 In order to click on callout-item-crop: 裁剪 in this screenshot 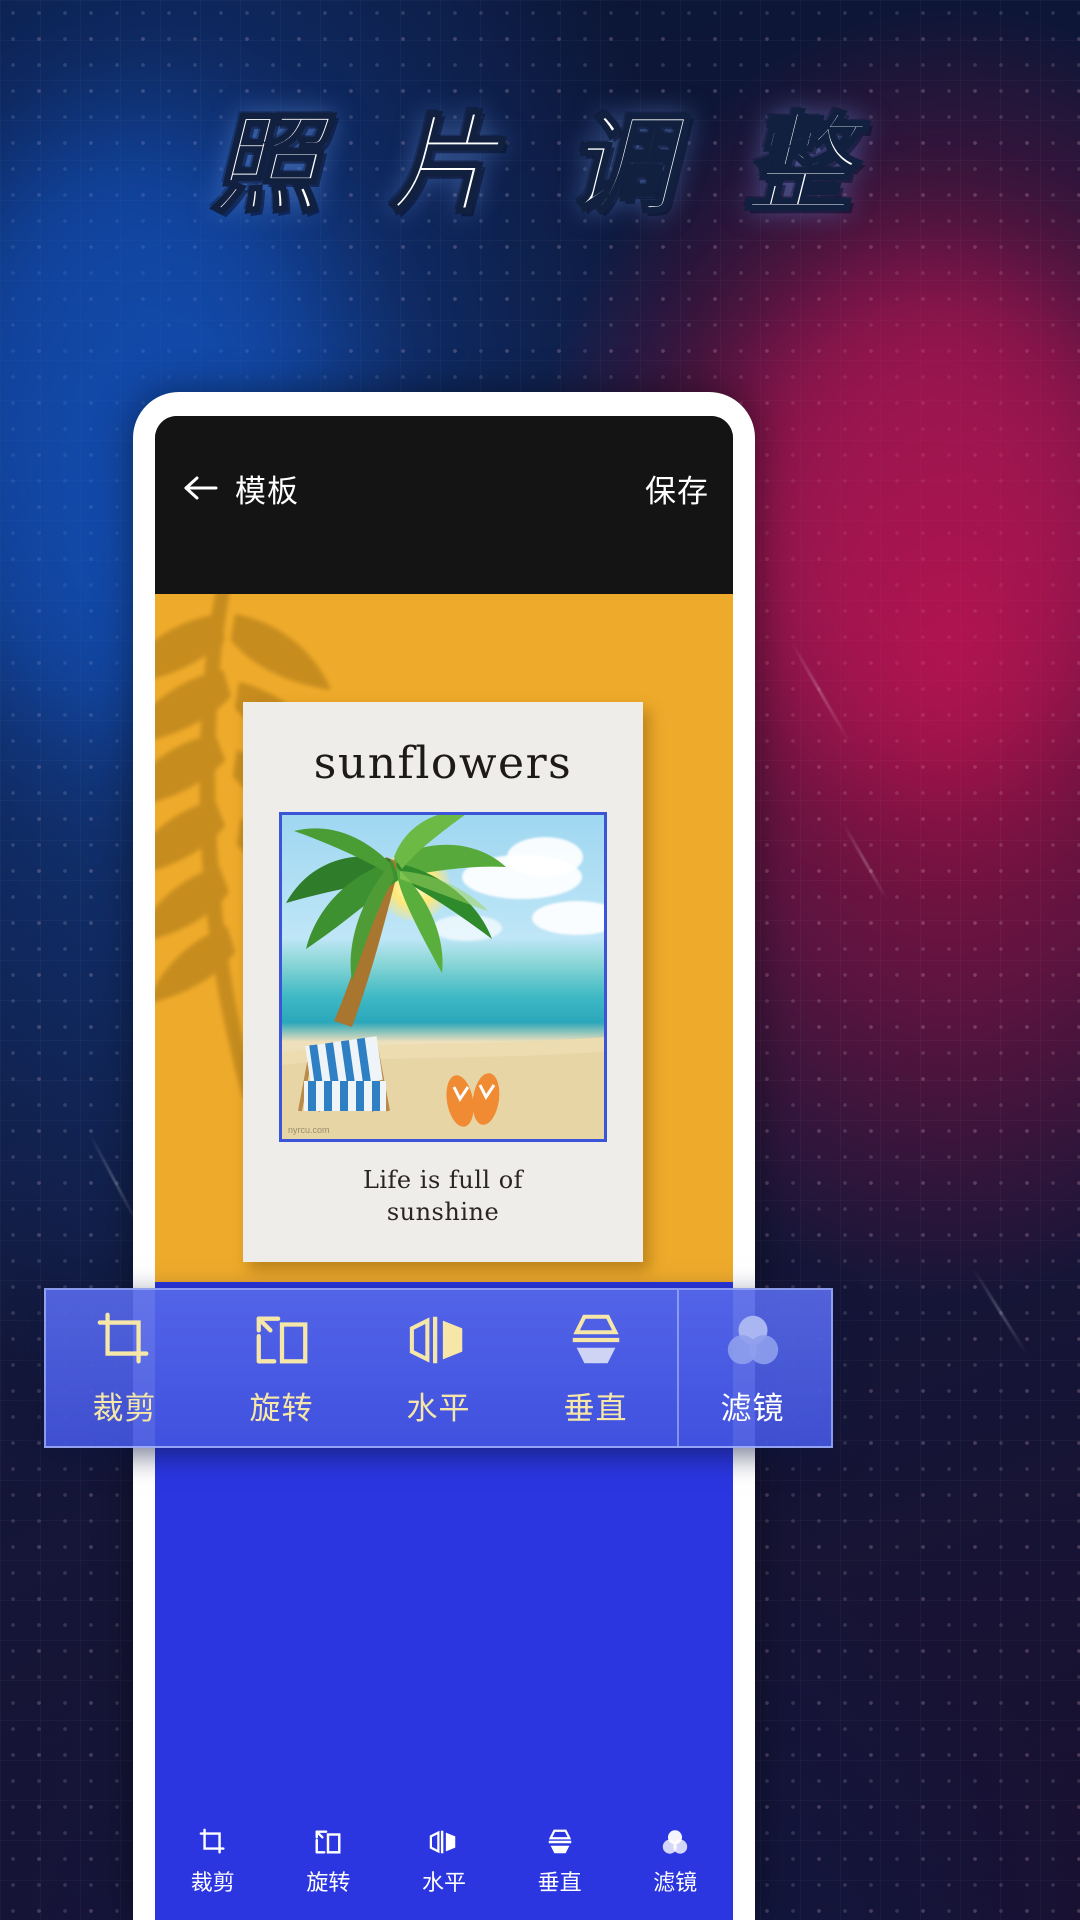, I will do `click(124, 1368)`.